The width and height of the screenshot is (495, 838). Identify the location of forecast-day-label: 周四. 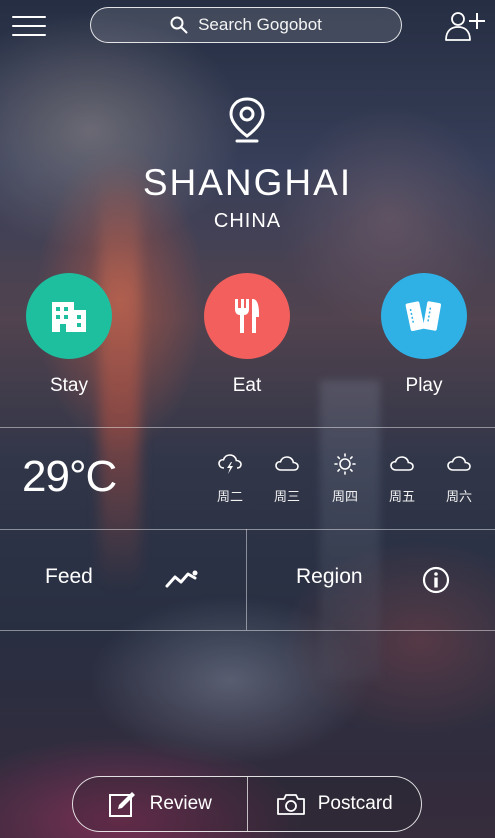
(344, 497).